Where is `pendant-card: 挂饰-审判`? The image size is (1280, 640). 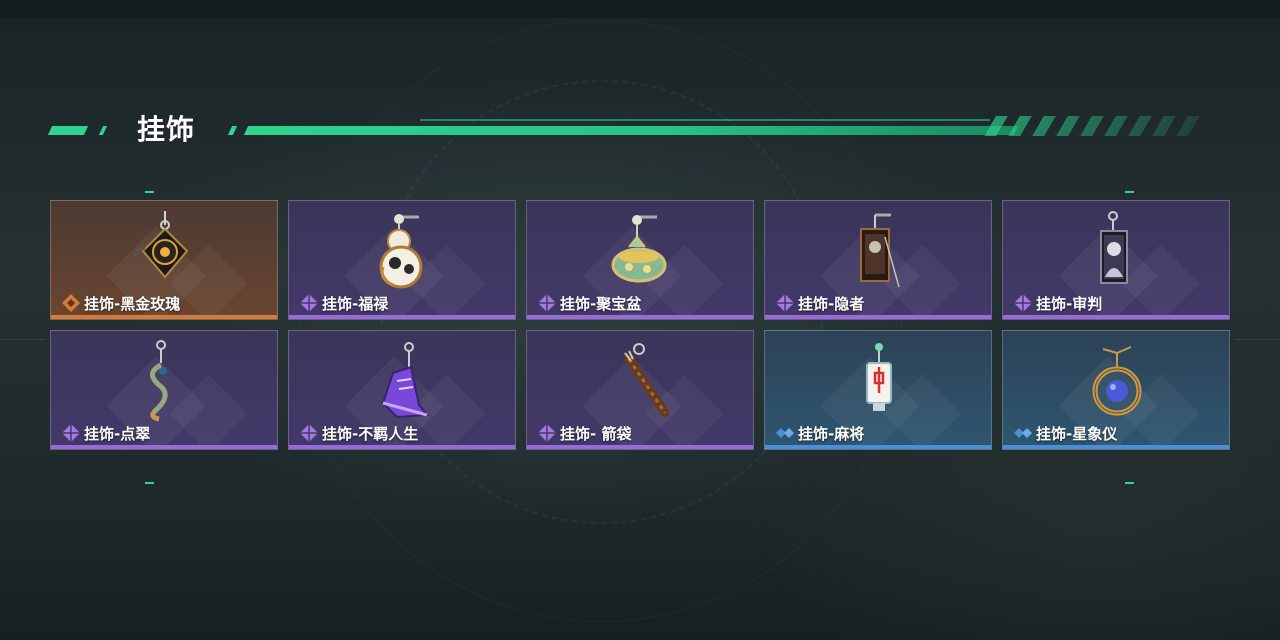
pendant-card: 挂饰-审判 is located at coordinates (1116, 260).